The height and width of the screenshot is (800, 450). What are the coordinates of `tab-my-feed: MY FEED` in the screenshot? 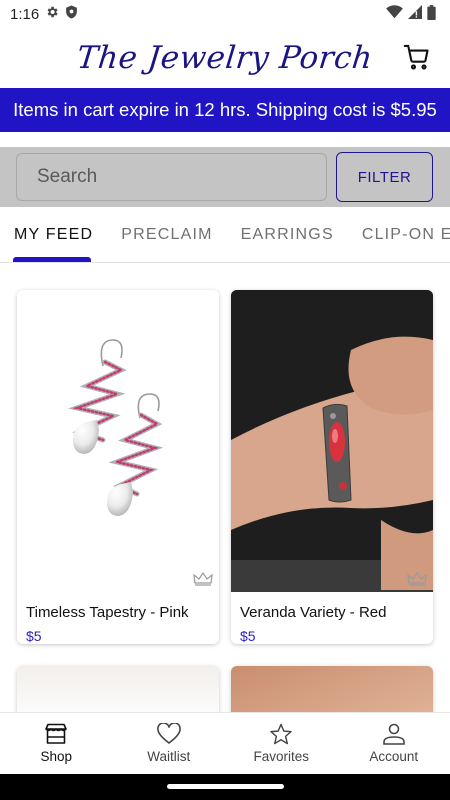 It's located at (53, 234).